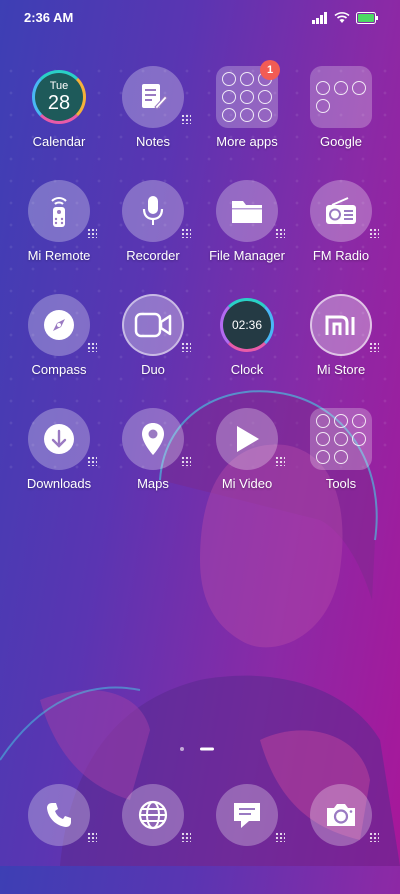  Describe the element at coordinates (270, 70) in the screenshot. I see `notification-badge: 1` at that location.